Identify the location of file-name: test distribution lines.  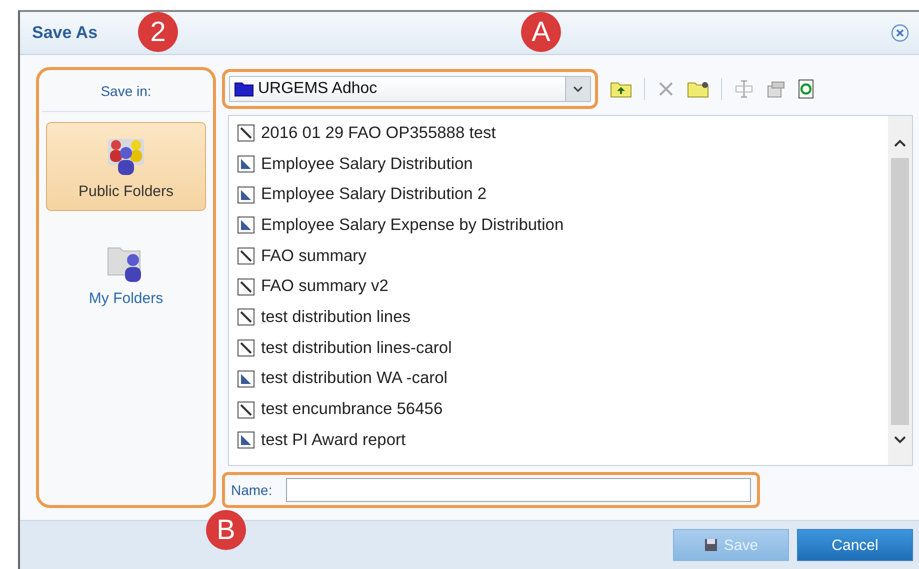
(335, 317).